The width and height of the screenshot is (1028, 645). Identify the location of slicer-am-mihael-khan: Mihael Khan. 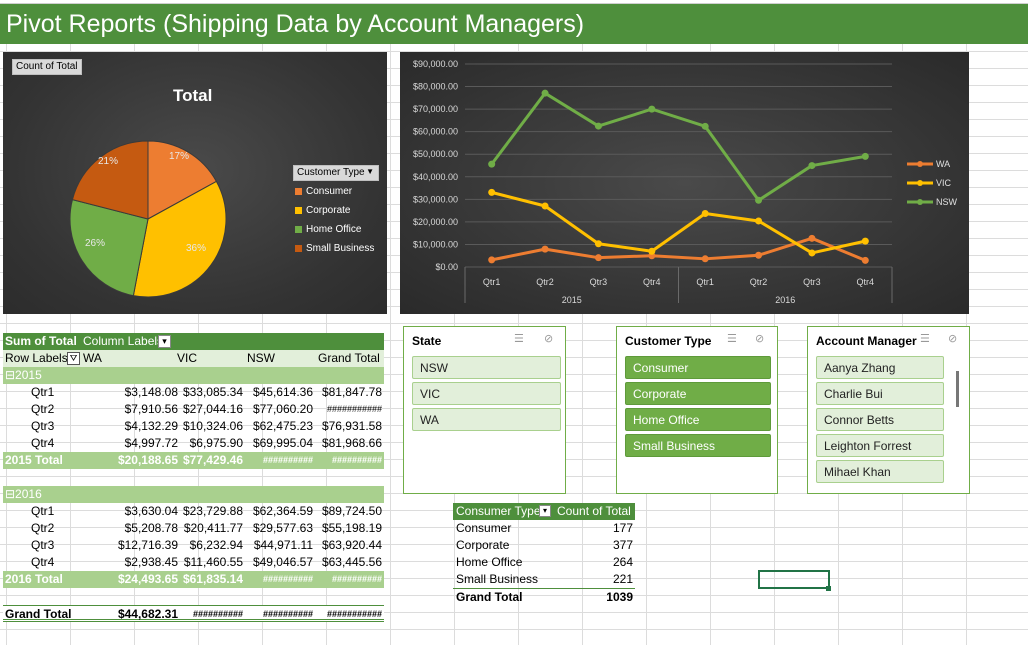
(880, 471).